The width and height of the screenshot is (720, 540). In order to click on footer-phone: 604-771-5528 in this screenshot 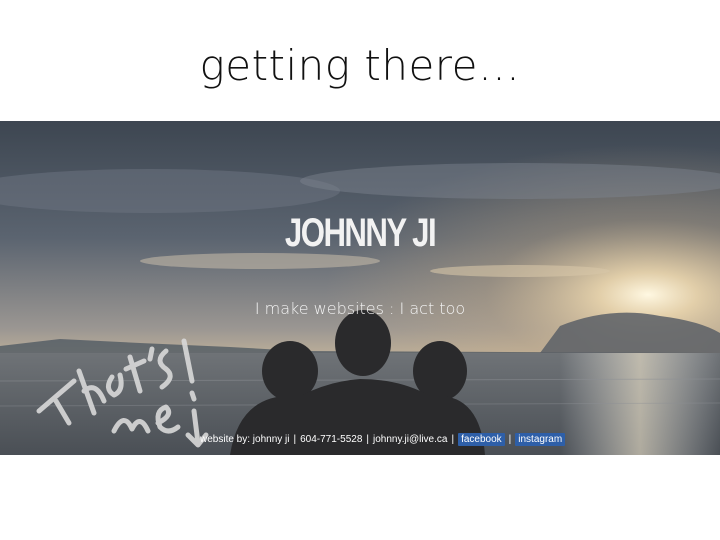, I will do `click(331, 439)`.